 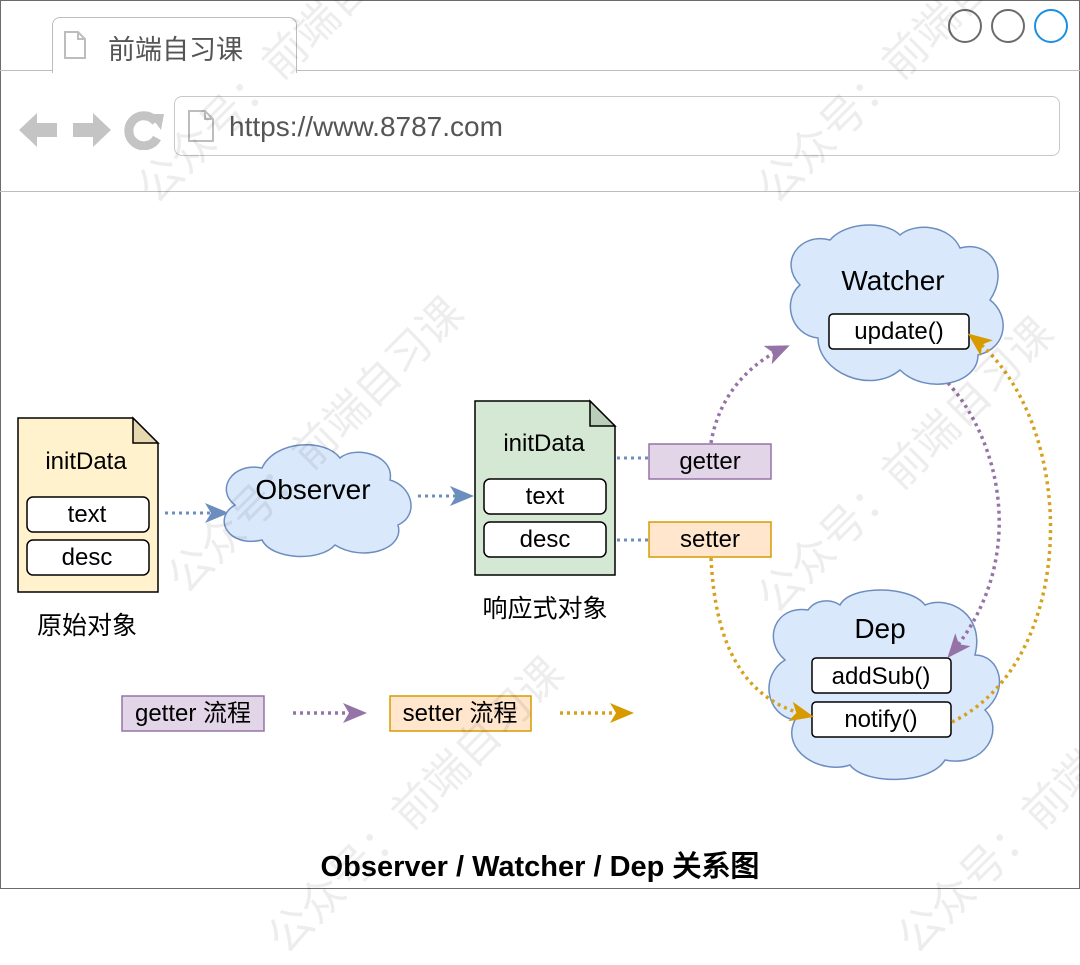 I want to click on dep-method-addsub-label: addSub(), so click(x=881, y=676).